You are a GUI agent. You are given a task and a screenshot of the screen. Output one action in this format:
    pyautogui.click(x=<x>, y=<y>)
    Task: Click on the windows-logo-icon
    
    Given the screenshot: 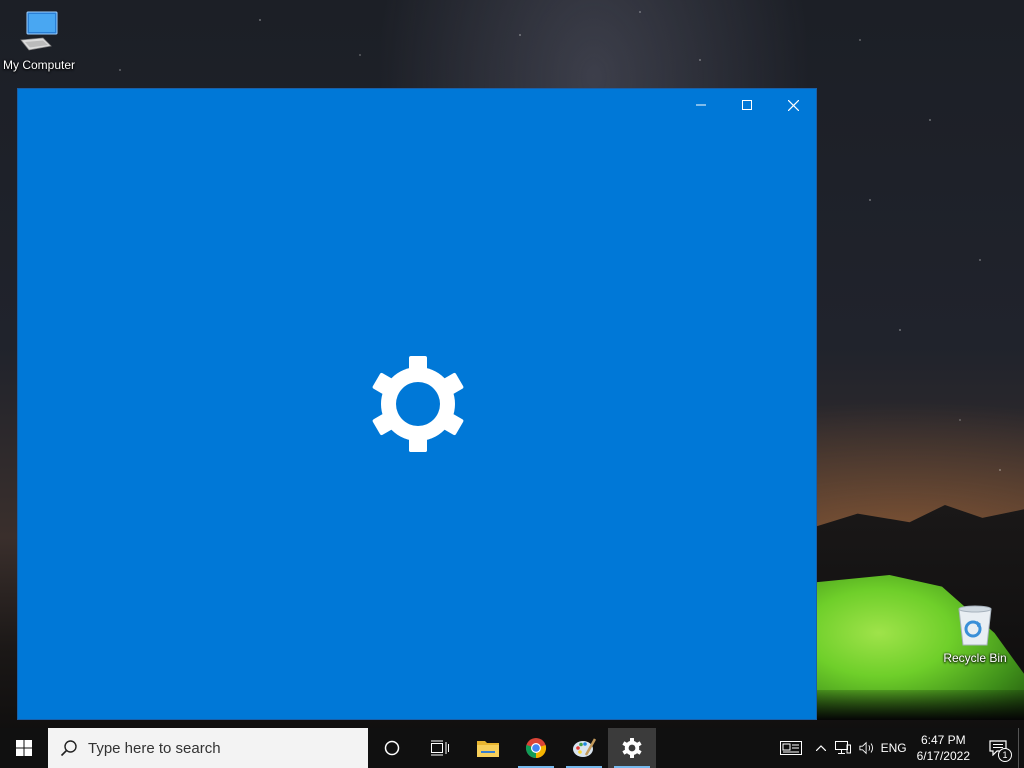 What is the action you would take?
    pyautogui.click(x=24, y=748)
    